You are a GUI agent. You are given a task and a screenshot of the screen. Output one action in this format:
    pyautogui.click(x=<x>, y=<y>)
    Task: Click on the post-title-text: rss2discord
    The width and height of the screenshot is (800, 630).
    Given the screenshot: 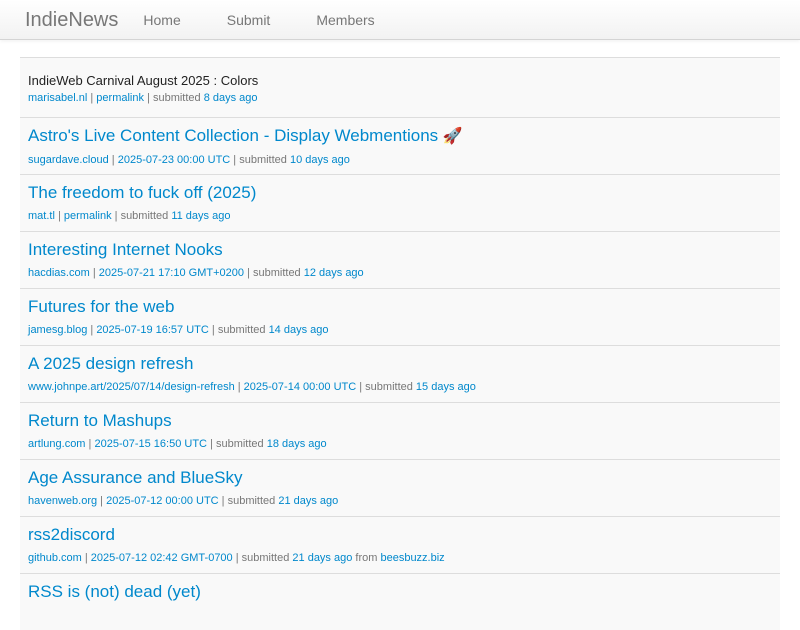 What is the action you would take?
    pyautogui.click(x=71, y=534)
    